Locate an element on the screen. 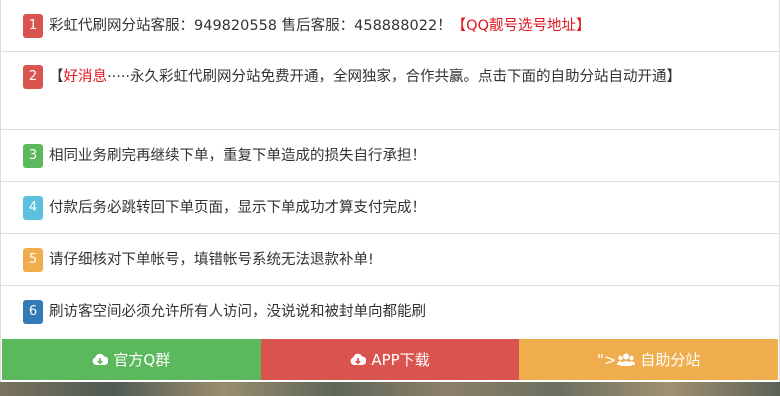 This screenshot has height=396, width=780. notice-number-badge: 2 is located at coordinates (33, 77).